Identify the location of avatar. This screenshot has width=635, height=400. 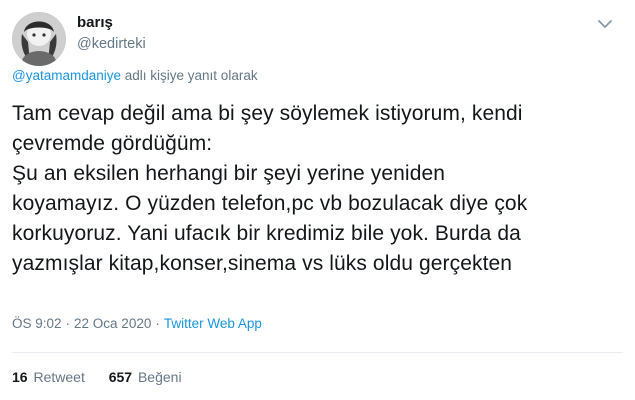
(39, 39).